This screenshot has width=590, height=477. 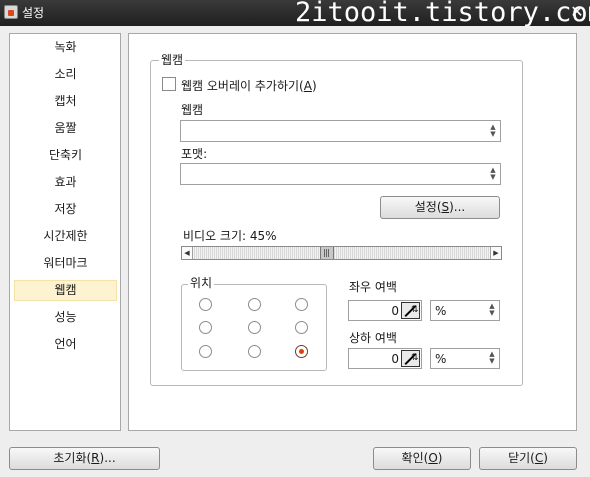 What do you see at coordinates (205, 327) in the screenshot?
I see `position-radio-middle-left` at bounding box center [205, 327].